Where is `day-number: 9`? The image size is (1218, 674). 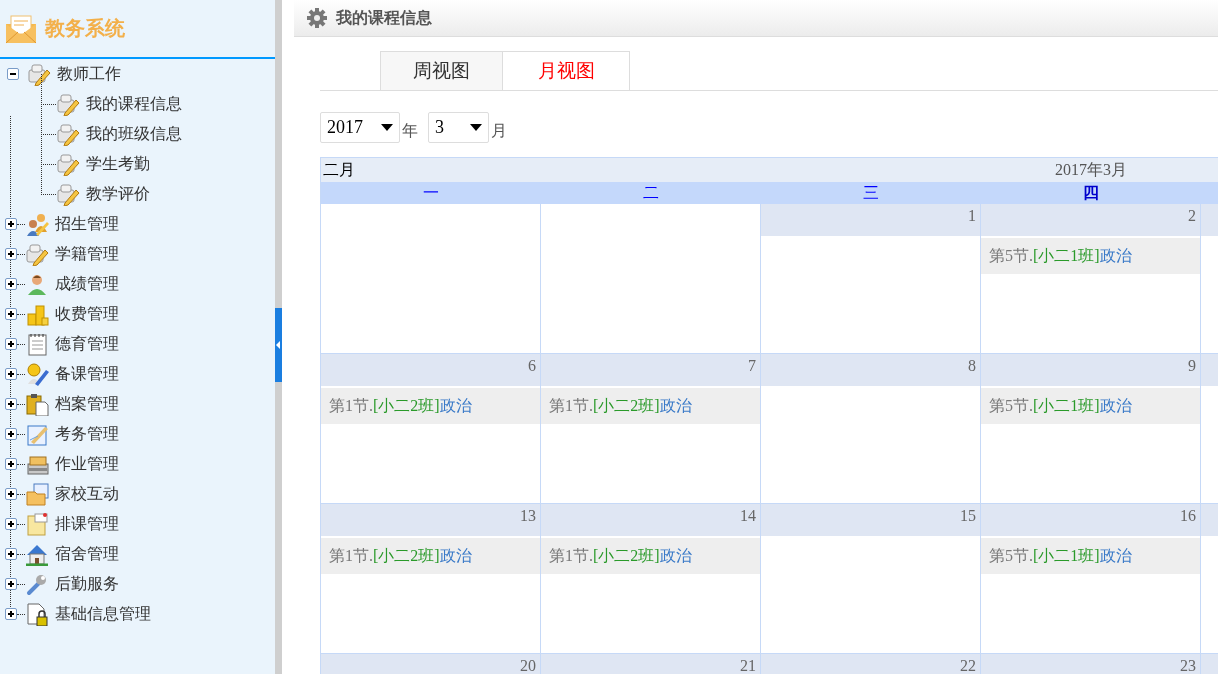
day-number: 9 is located at coordinates (1192, 366).